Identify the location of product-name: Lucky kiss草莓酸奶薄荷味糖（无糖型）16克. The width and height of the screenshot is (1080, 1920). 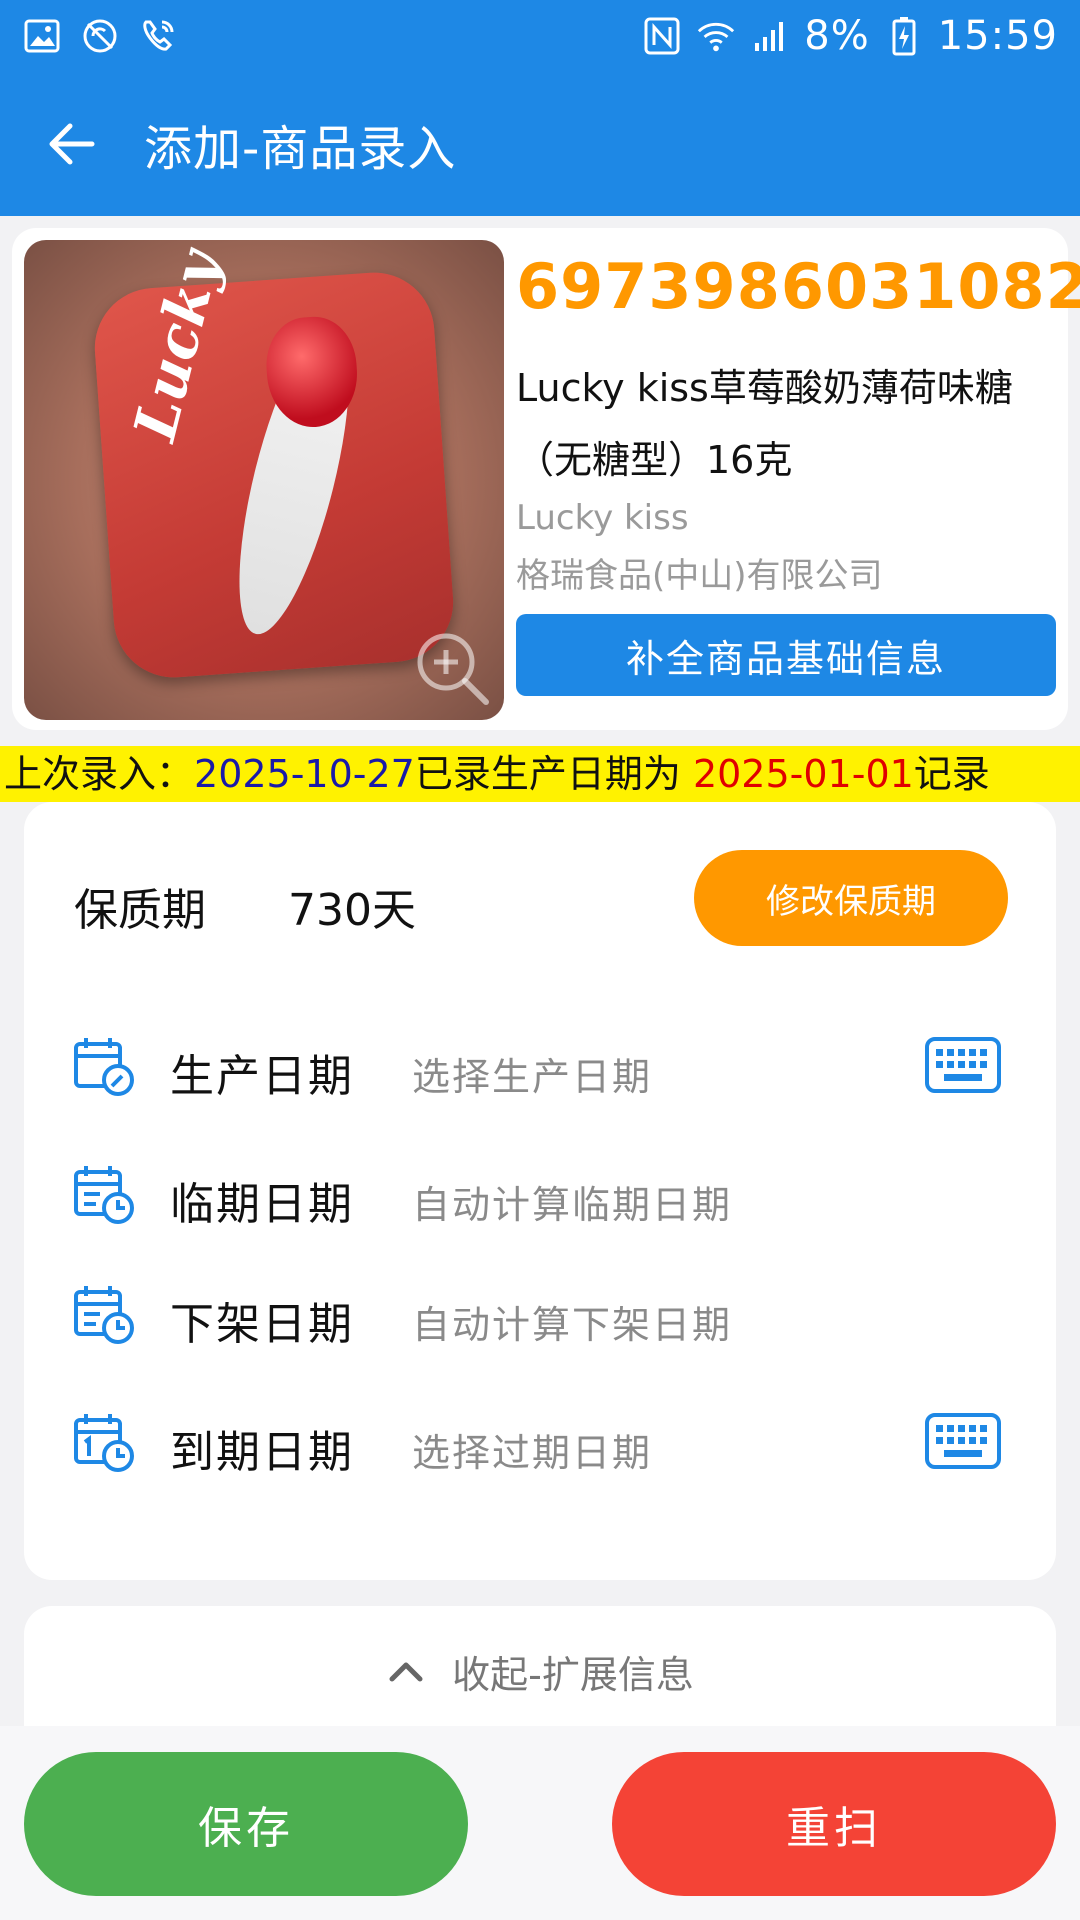
(764, 424).